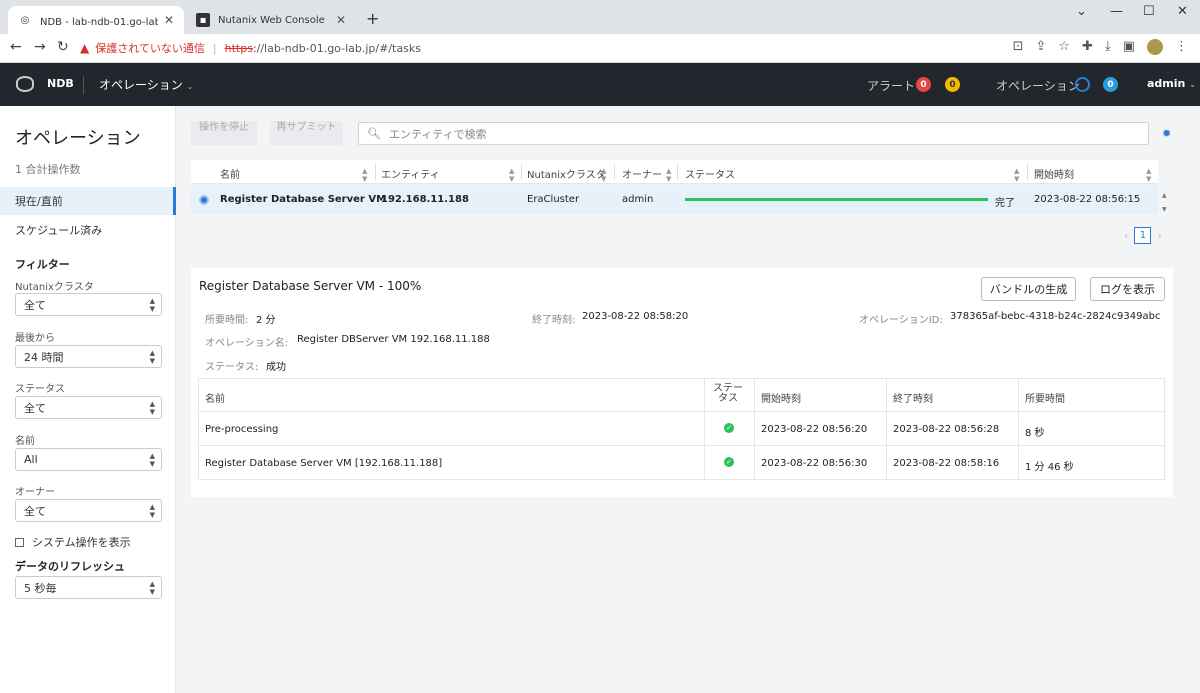  I want to click on translate-icon: ⊡, so click(1018, 47).